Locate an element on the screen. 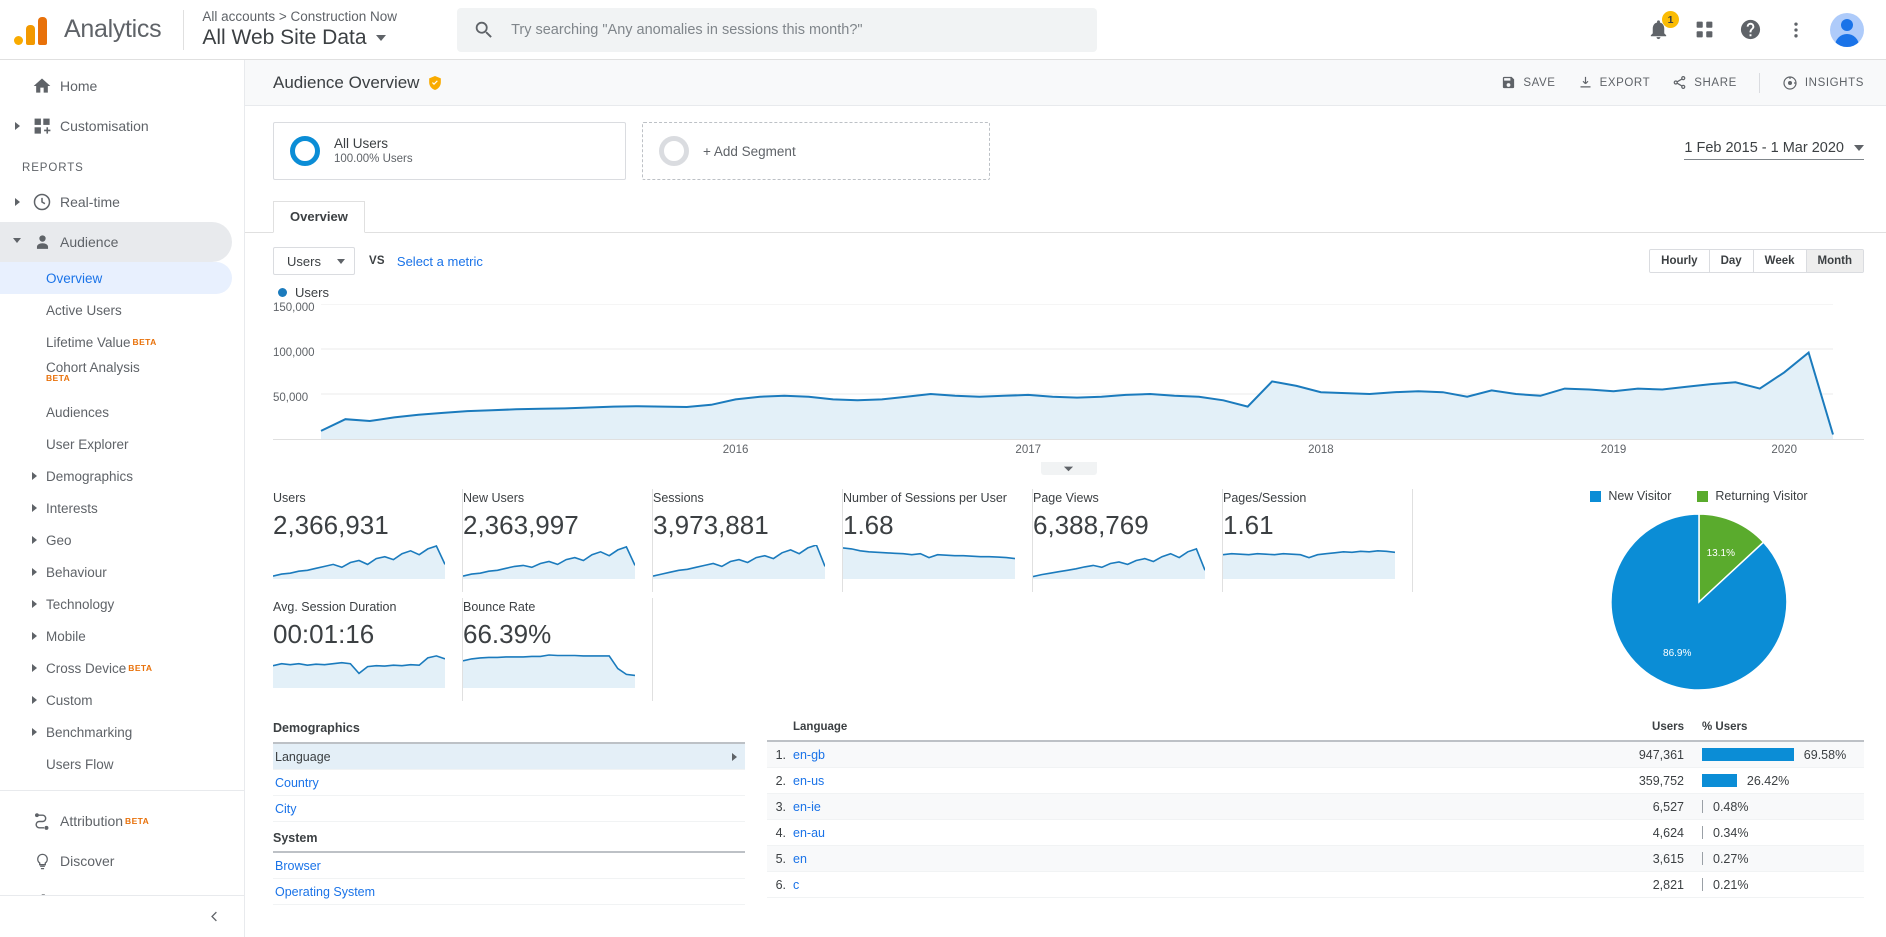 This screenshot has height=937, width=1886. granularity-month: Month is located at coordinates (1834, 261).